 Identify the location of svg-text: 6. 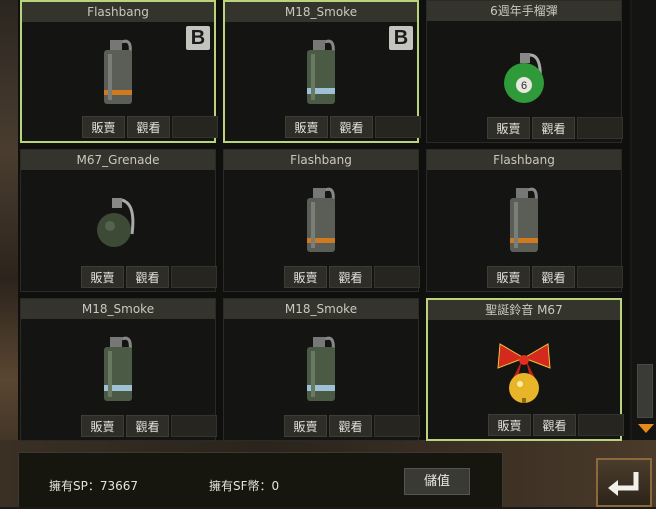
(524, 86).